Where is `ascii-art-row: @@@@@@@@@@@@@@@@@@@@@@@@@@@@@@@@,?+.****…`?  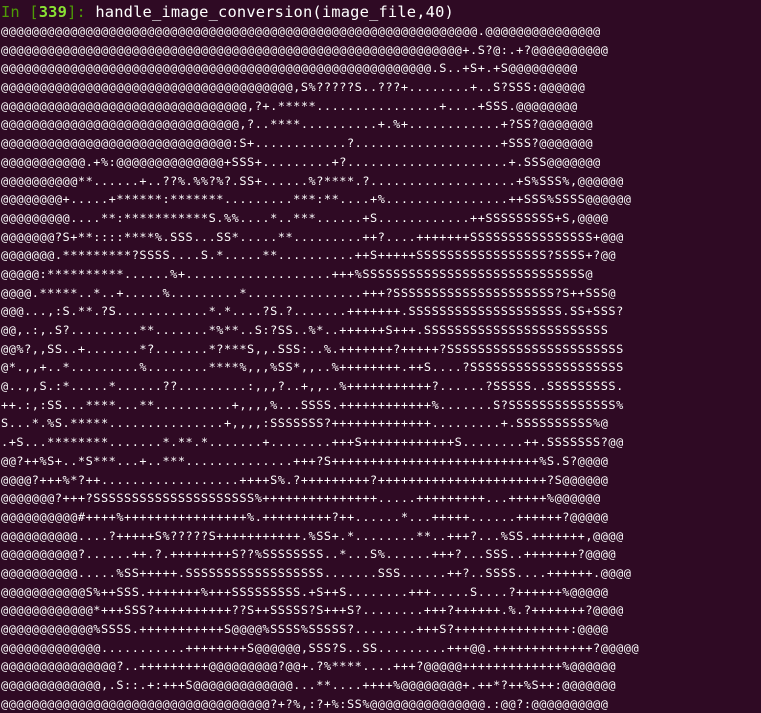
ascii-art-row: @@@@@@@@@@@@@@@@@@@@@@@@@@@@@@@@,?+.****… is located at coordinates (289, 105).